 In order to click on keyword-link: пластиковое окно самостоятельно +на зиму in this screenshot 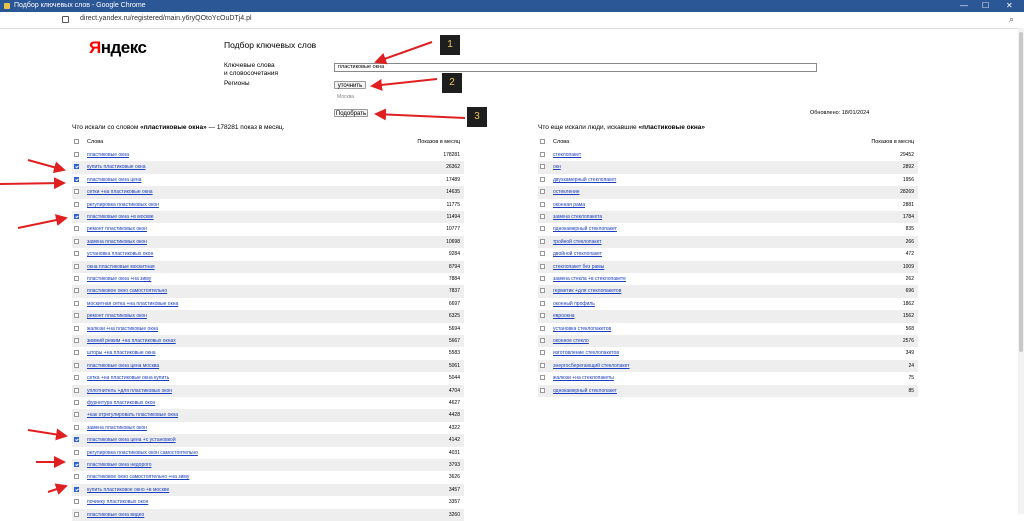, I will do `click(138, 477)`.